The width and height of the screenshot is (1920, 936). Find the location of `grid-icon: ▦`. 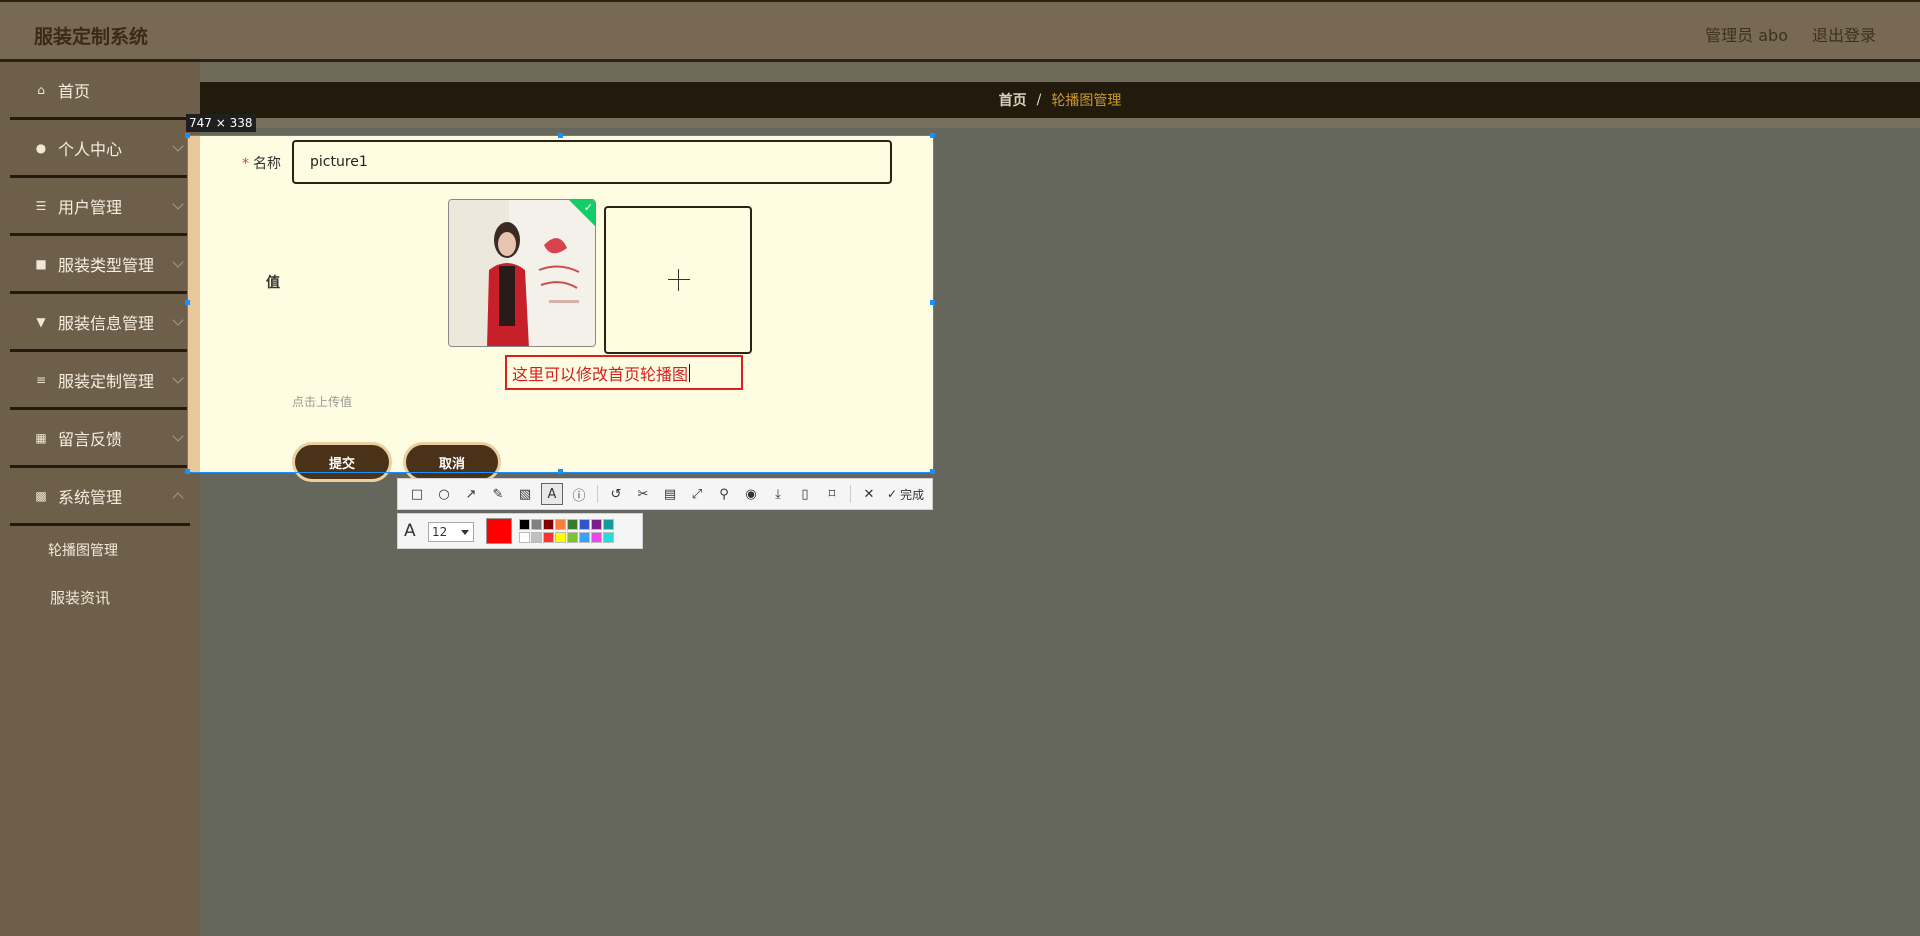

grid-icon: ▦ is located at coordinates (41, 437).